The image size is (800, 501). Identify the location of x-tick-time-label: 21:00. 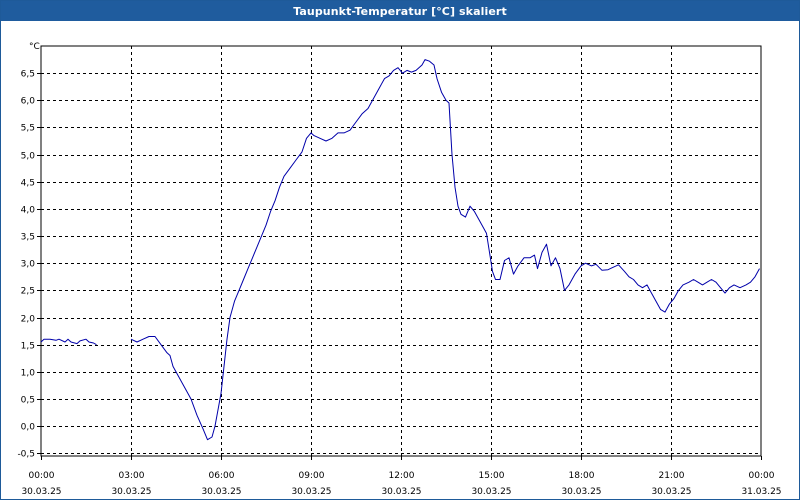
(672, 476).